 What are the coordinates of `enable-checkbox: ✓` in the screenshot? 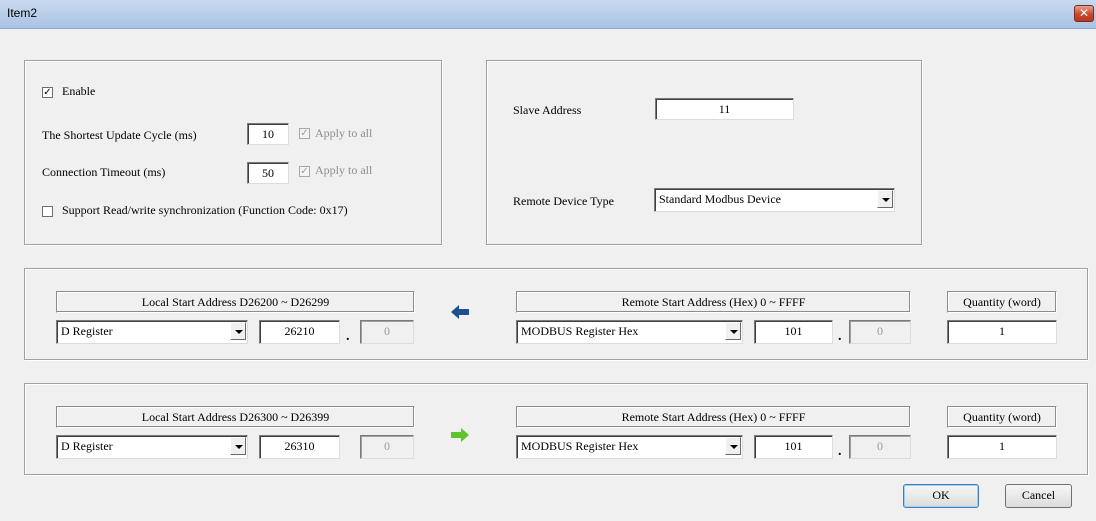 It's located at (47, 92).